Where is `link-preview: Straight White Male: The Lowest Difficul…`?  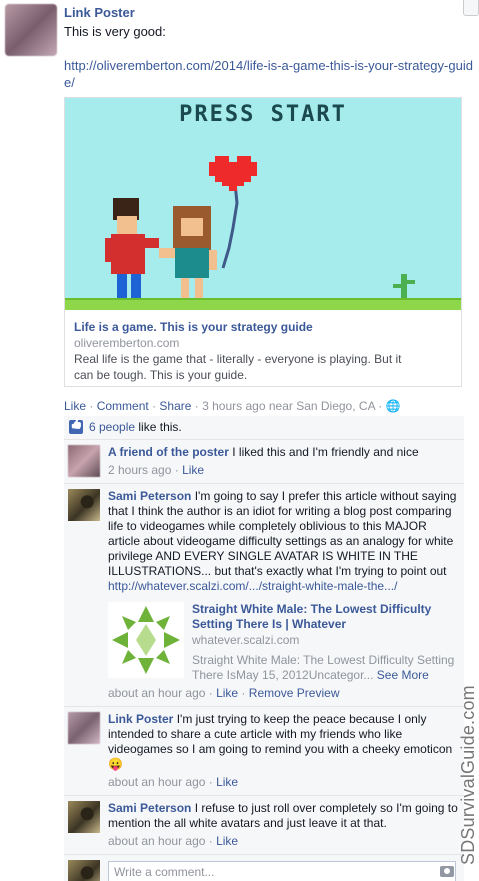 link-preview: Straight White Male: The Lowest Difficul… is located at coordinates (283, 642).